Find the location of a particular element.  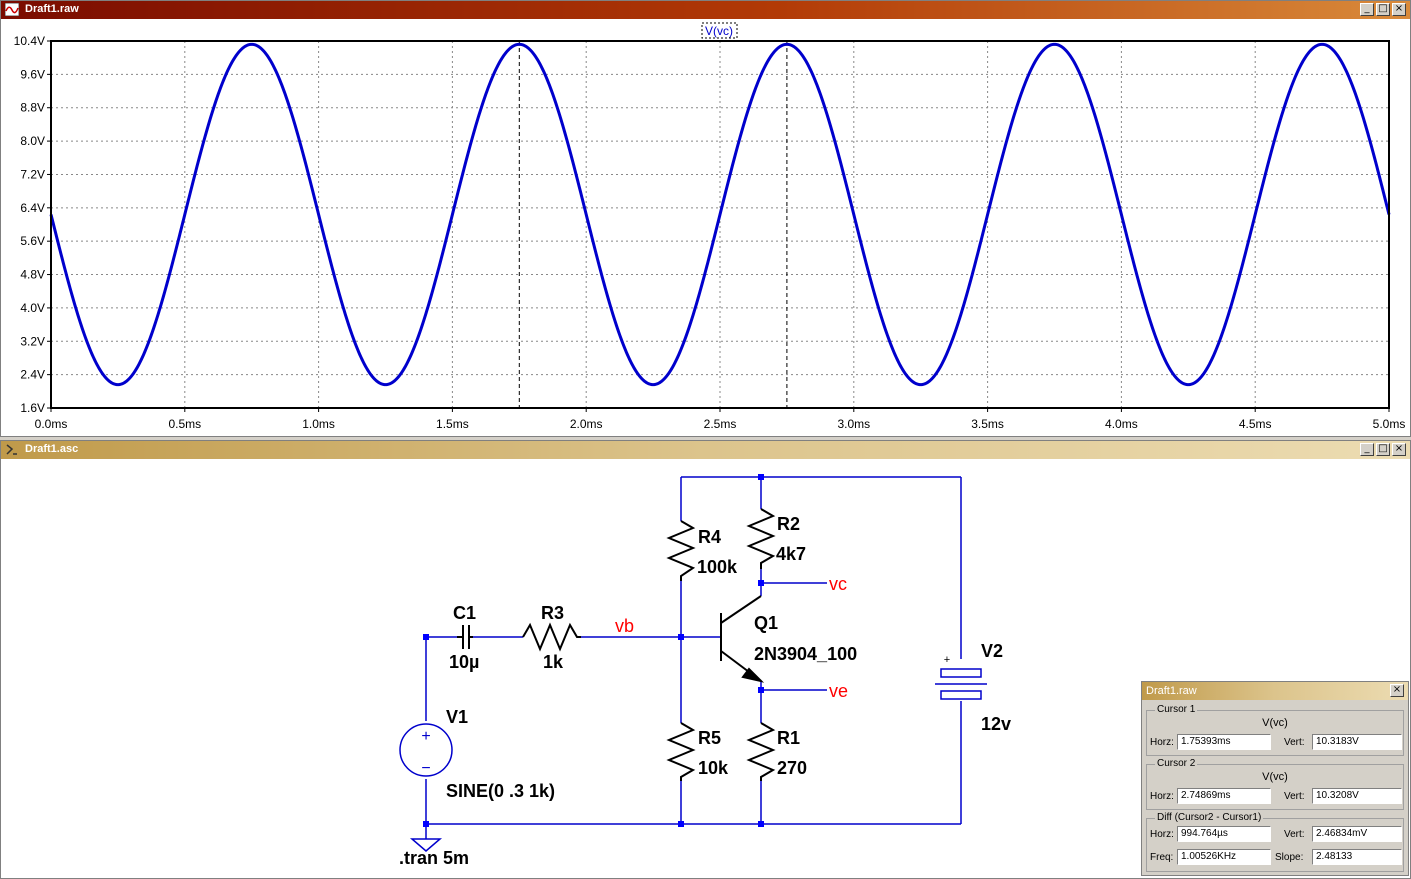

x-tick-label: 4.0ms is located at coordinates (1121, 424).